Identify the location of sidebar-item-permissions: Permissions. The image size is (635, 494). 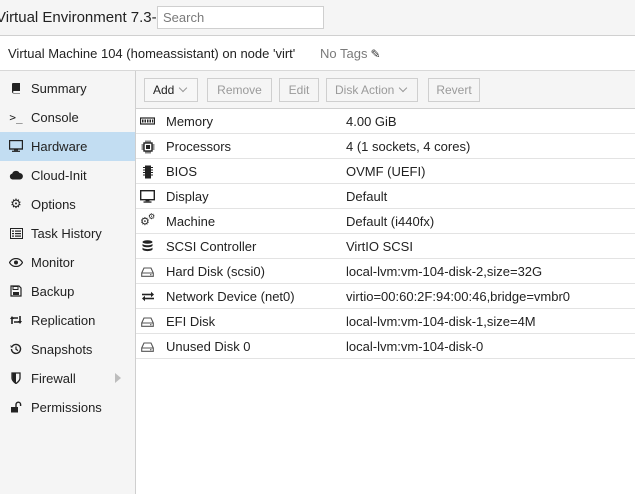
(67, 407).